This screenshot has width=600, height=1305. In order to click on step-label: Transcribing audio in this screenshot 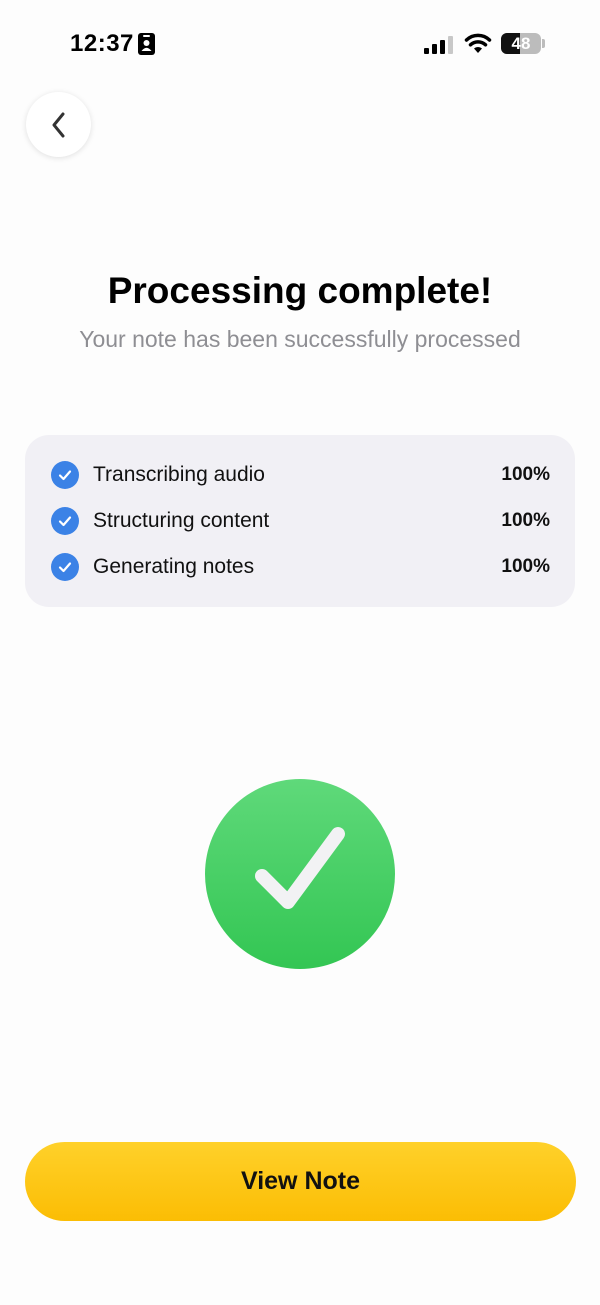, I will do `click(179, 474)`.